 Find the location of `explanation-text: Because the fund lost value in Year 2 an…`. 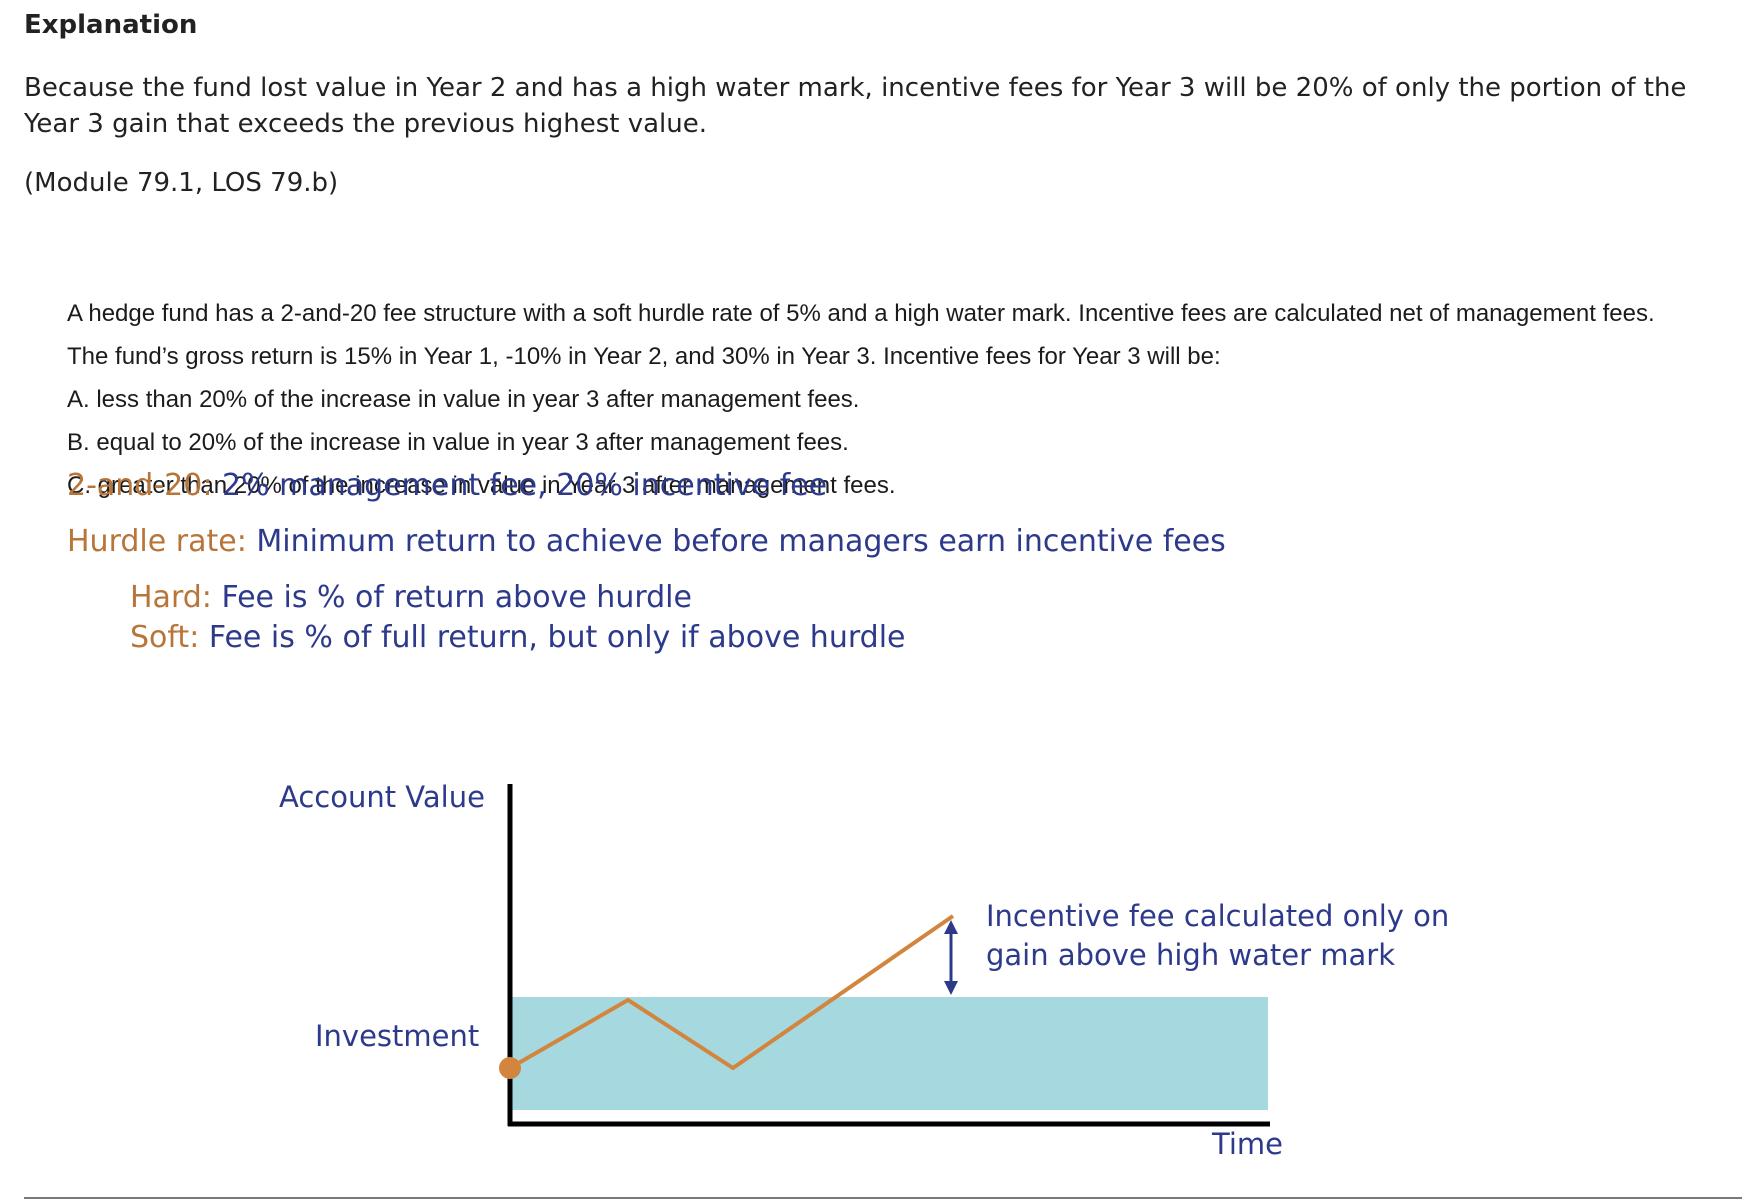

explanation-text: Because the fund lost value in Year 2 an… is located at coordinates (855, 106).